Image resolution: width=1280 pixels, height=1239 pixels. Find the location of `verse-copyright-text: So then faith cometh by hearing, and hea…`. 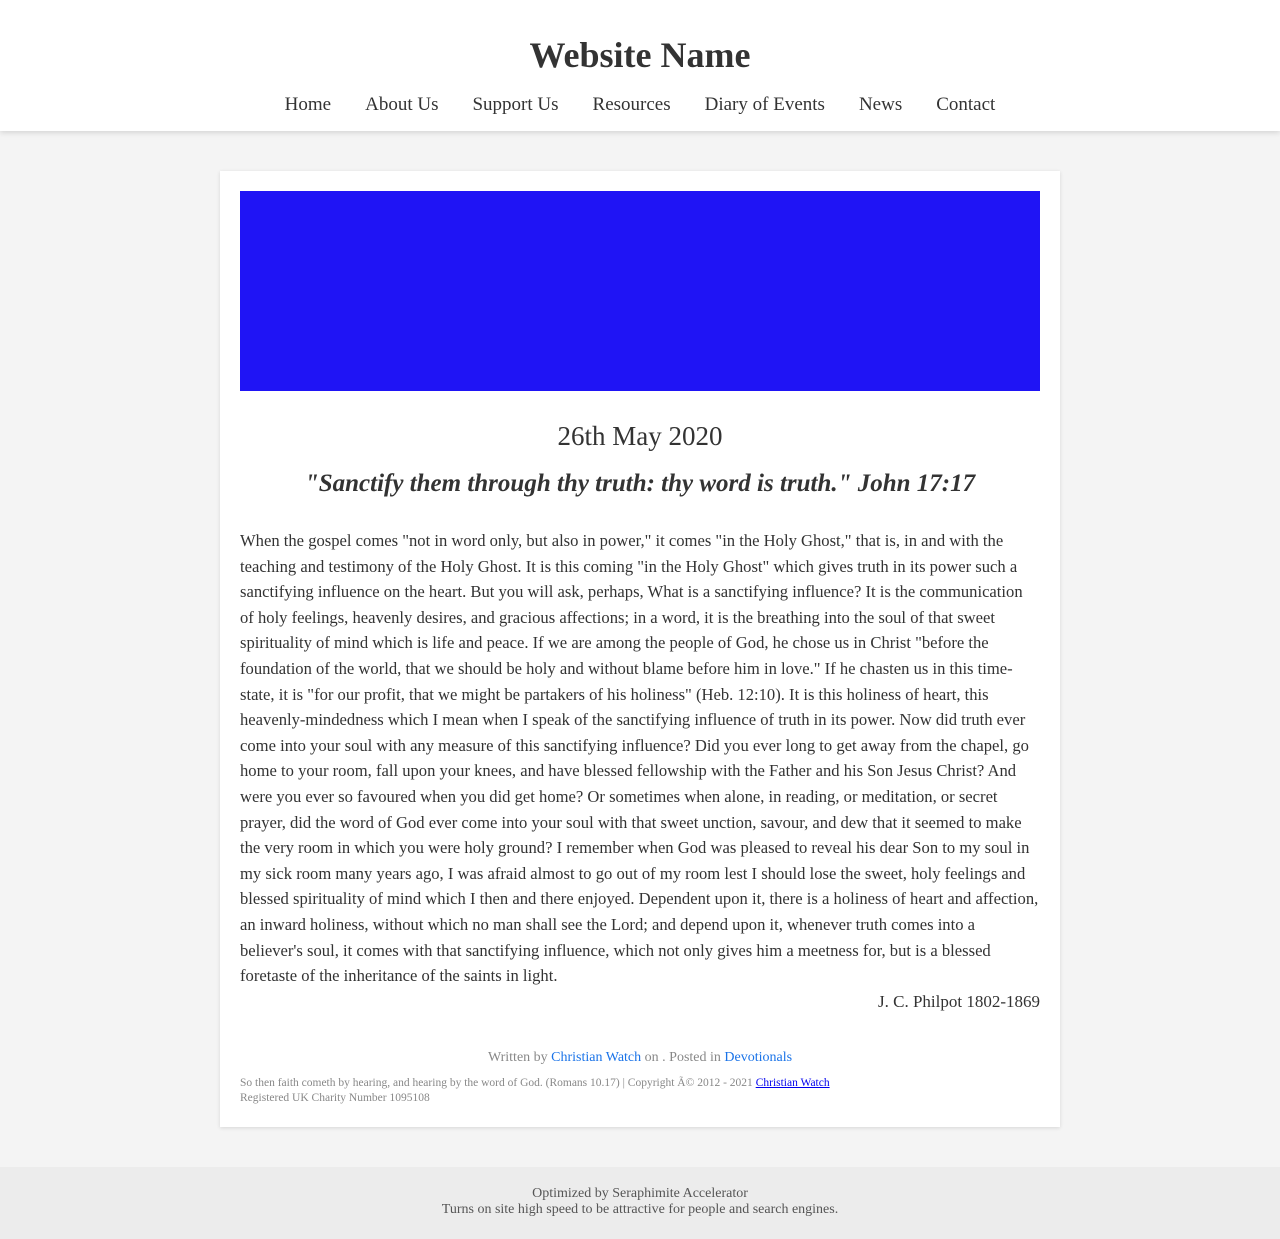

verse-copyright-text: So then faith cometh by hearing, and hea… is located at coordinates (496, 1083).